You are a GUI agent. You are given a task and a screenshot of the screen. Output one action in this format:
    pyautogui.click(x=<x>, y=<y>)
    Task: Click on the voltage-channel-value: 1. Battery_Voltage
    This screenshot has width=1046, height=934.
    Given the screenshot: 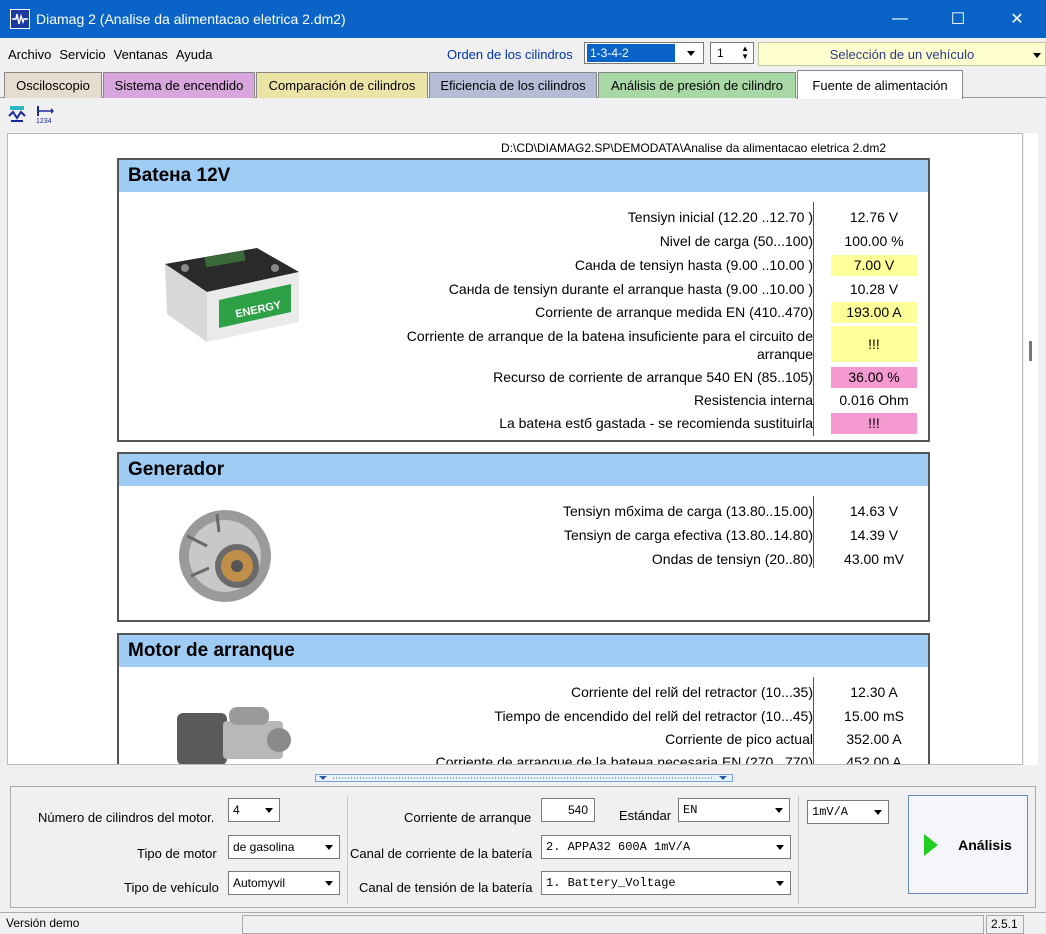 What is the action you would take?
    pyautogui.click(x=611, y=883)
    